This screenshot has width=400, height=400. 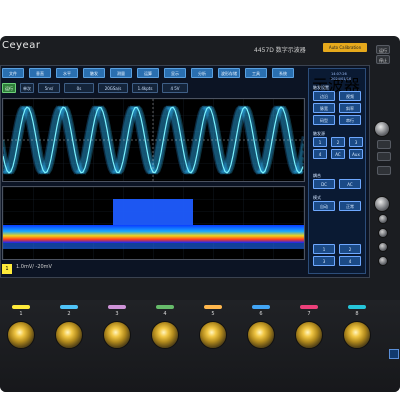 What do you see at coordinates (338, 148) in the screenshot?
I see `panel-source-options: 1 2 3 4 AC Aux` at bounding box center [338, 148].